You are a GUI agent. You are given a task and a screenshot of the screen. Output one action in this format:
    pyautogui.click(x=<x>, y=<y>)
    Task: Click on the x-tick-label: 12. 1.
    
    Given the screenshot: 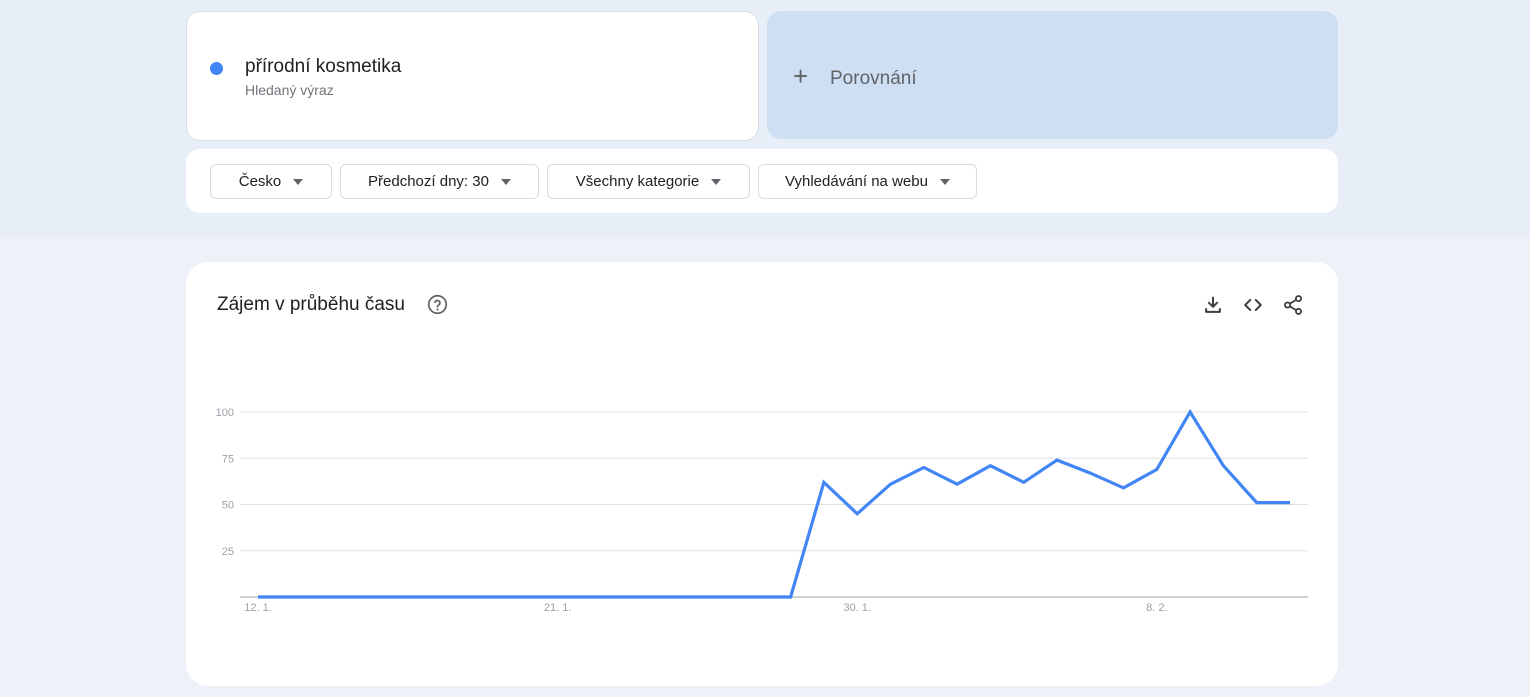 What is the action you would take?
    pyautogui.click(x=258, y=608)
    